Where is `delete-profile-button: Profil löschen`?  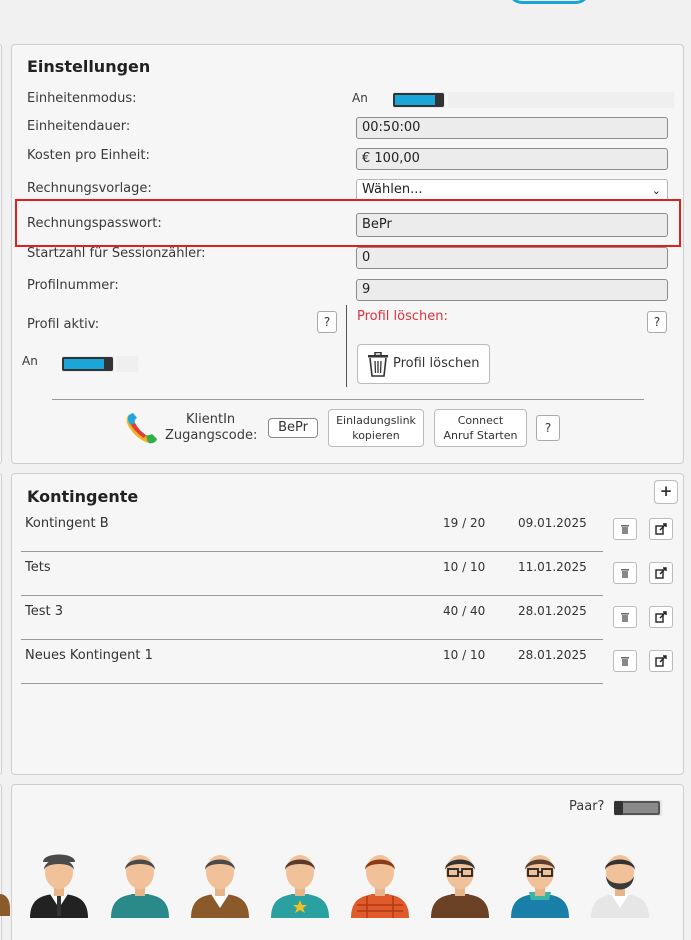
delete-profile-button: Profil löschen is located at coordinates (423, 364).